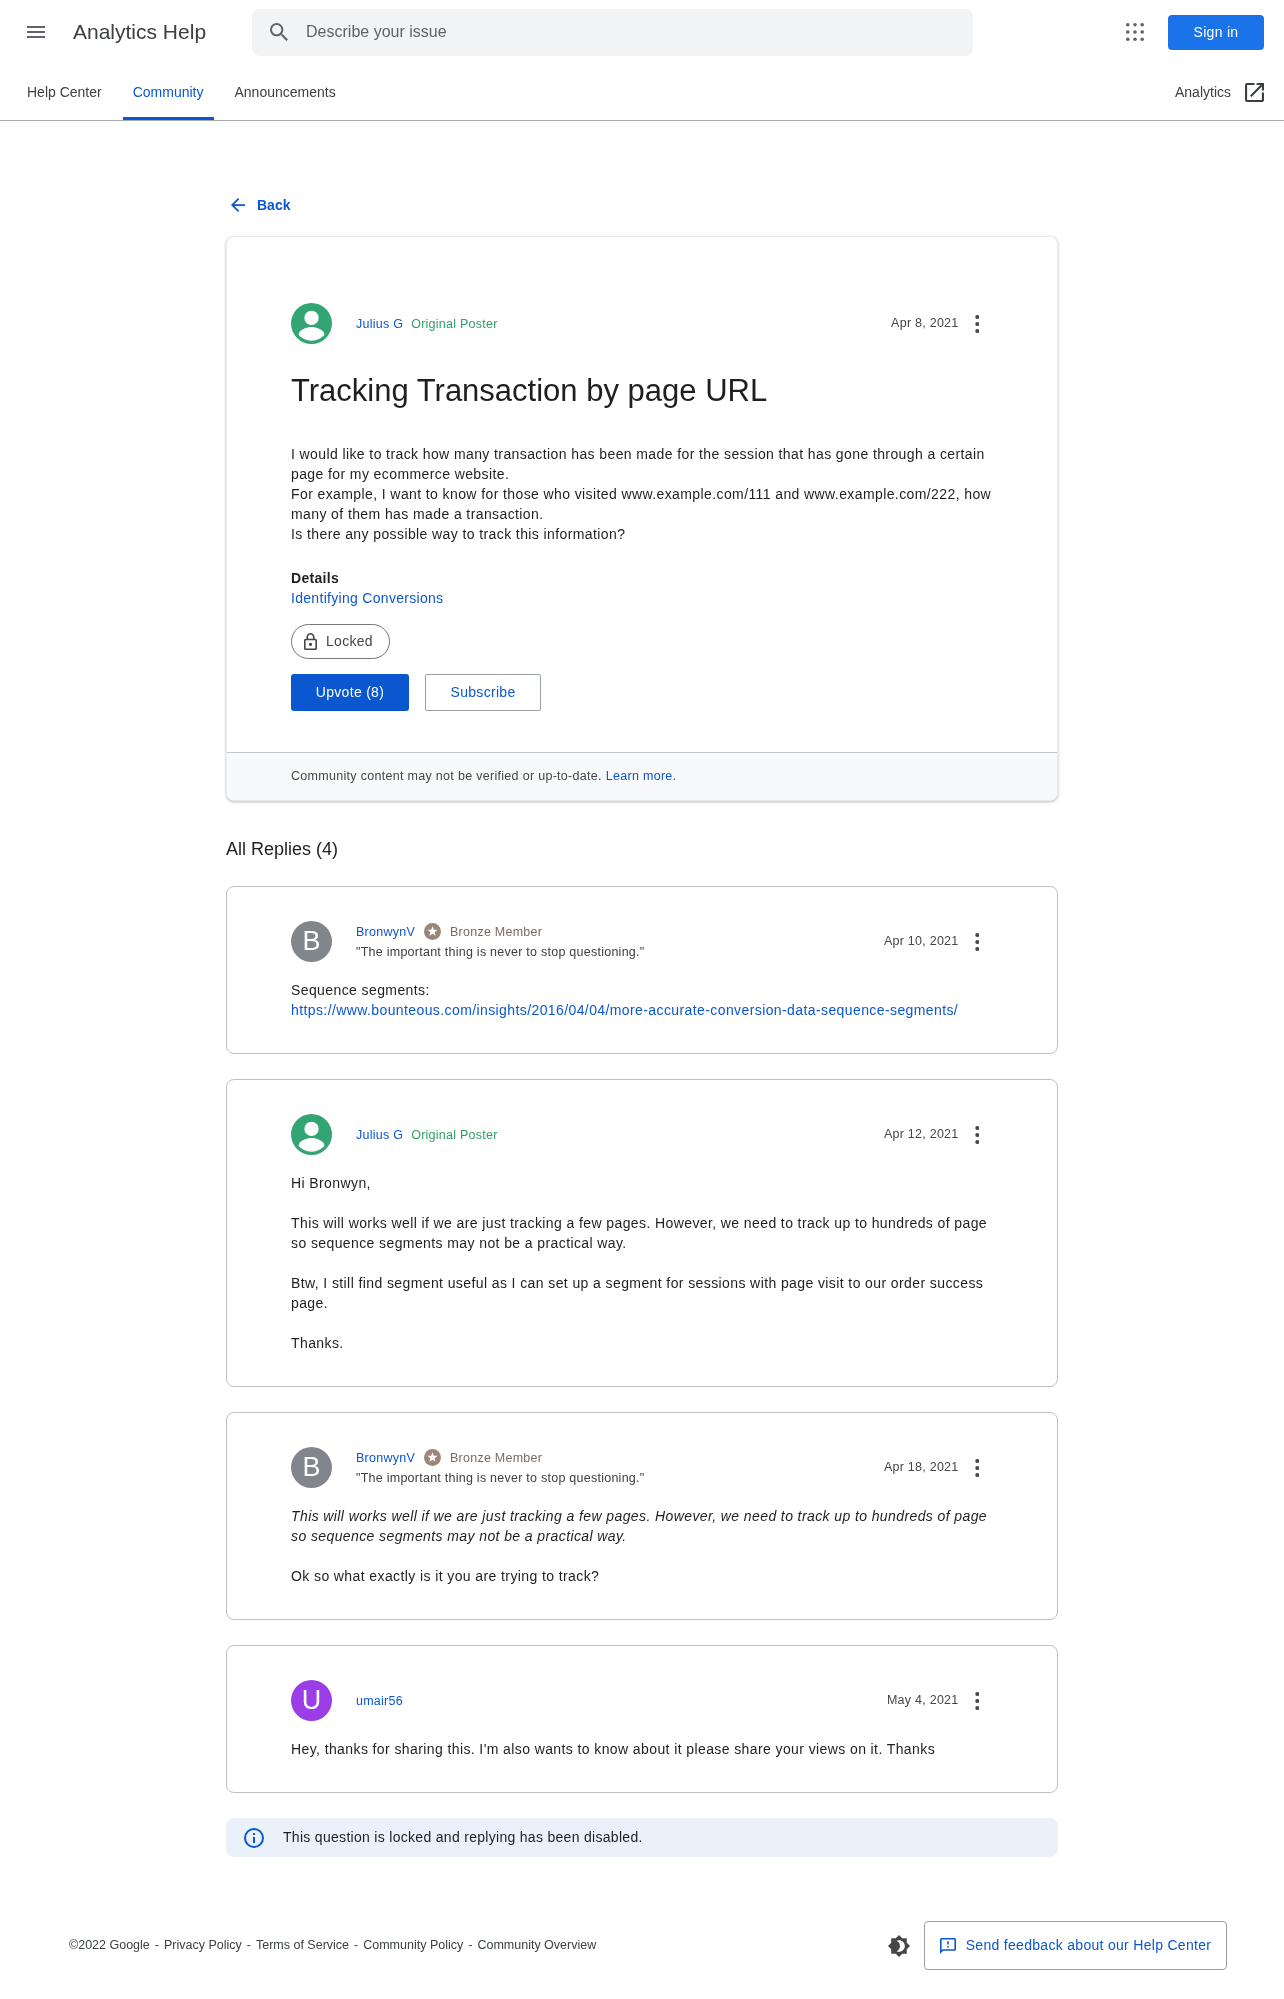  What do you see at coordinates (318, 1343) in the screenshot?
I see `reply-text: Thanks.` at bounding box center [318, 1343].